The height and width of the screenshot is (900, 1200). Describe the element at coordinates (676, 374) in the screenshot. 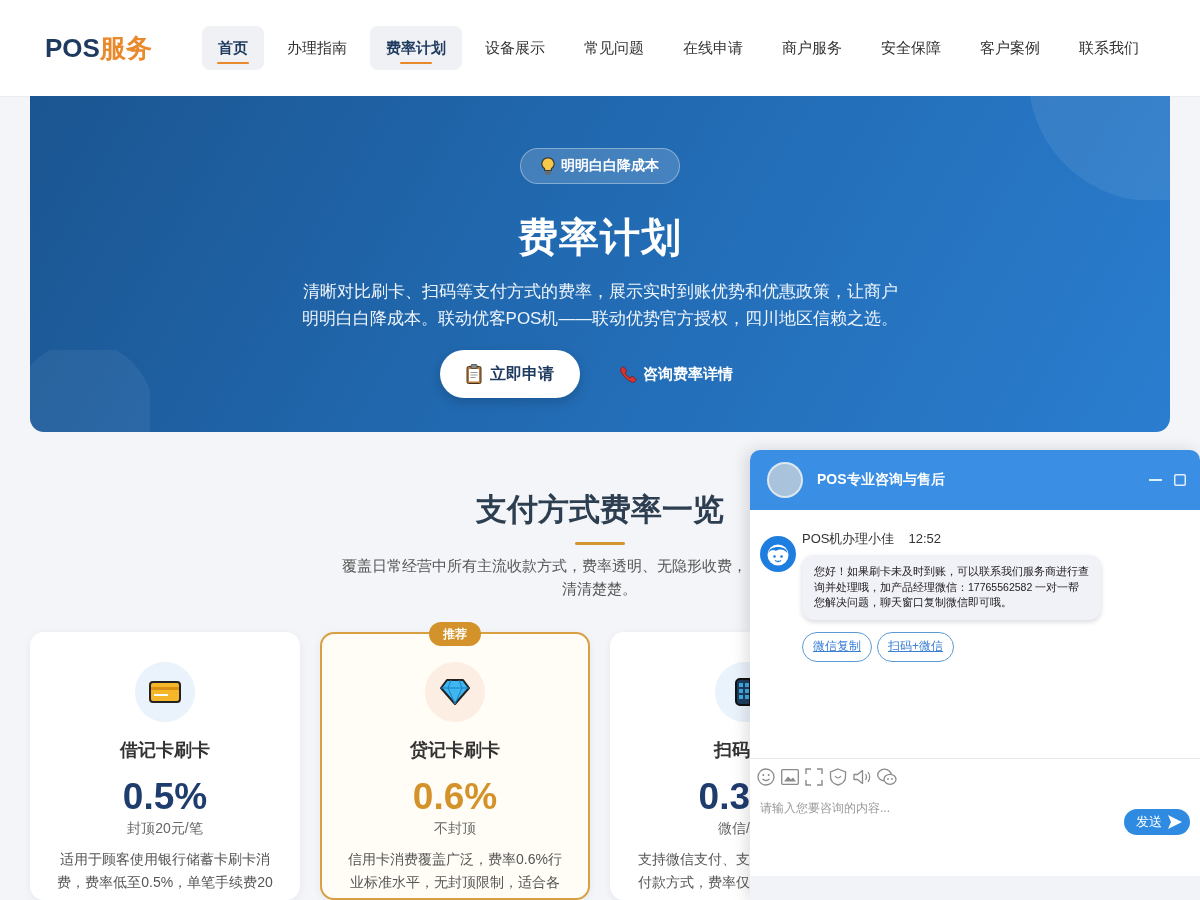

I see `consult-link: 咨询费率详情` at that location.